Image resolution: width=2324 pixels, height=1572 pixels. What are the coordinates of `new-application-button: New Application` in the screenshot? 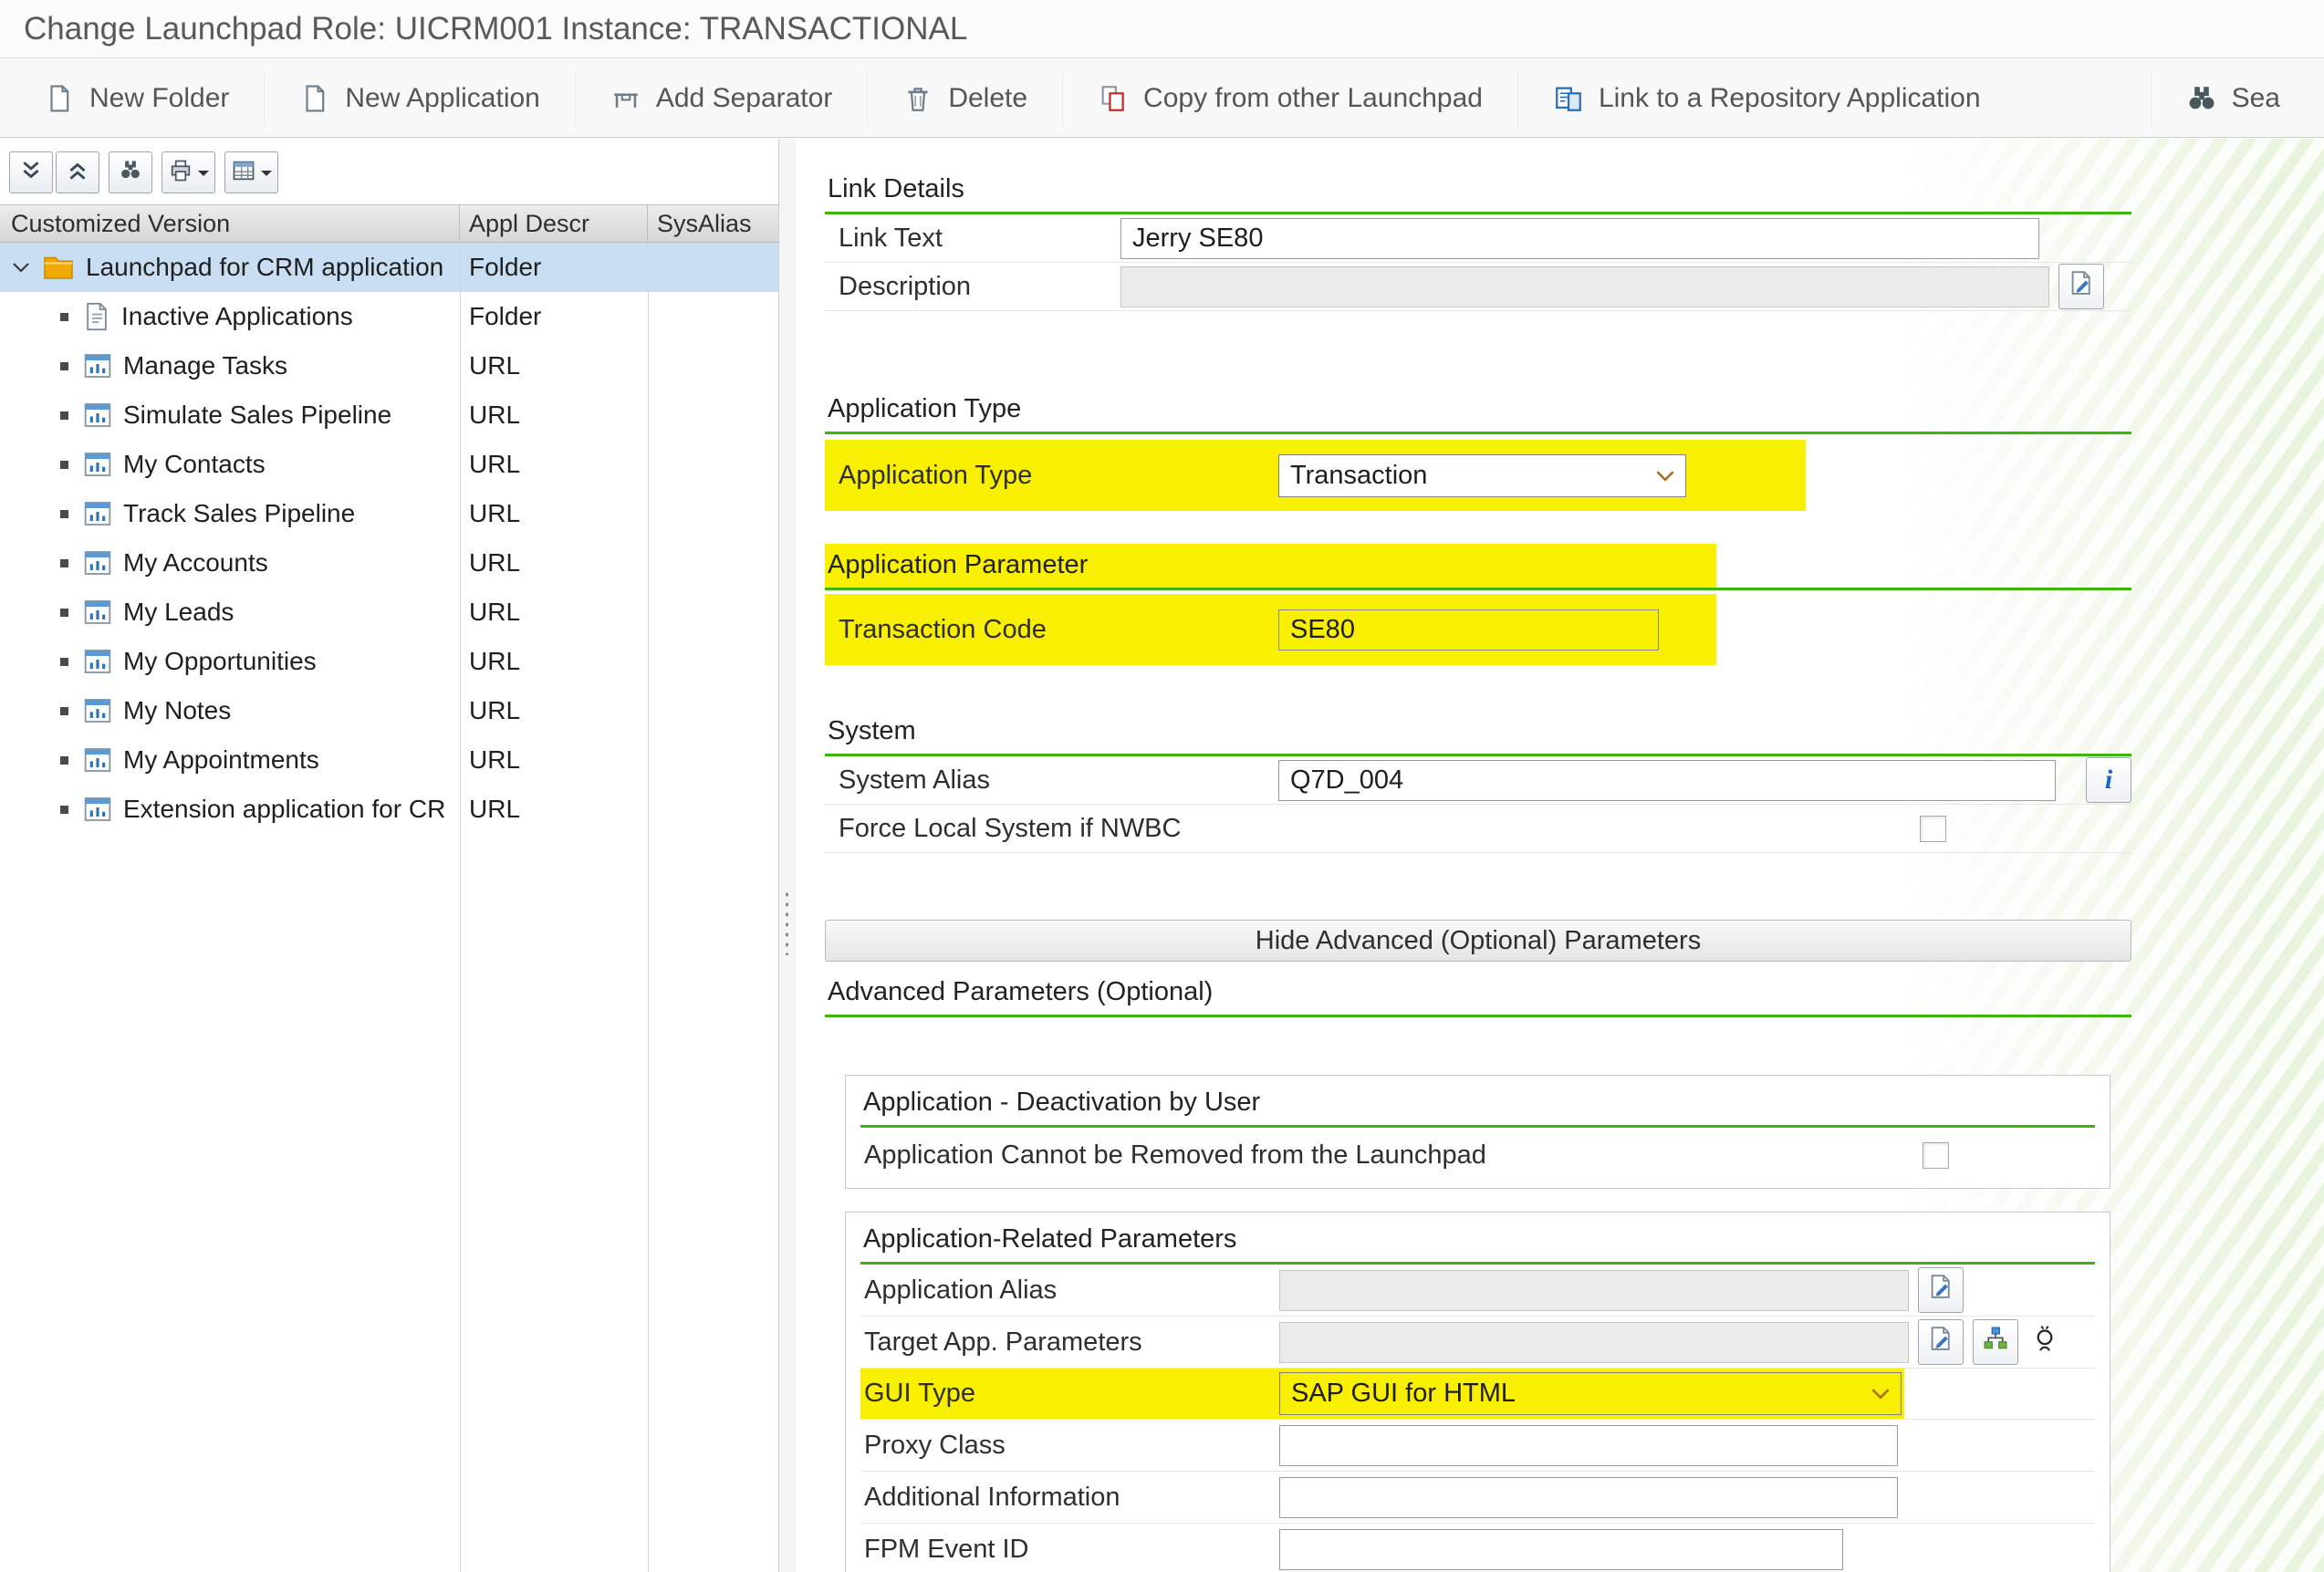 It's located at (419, 98).